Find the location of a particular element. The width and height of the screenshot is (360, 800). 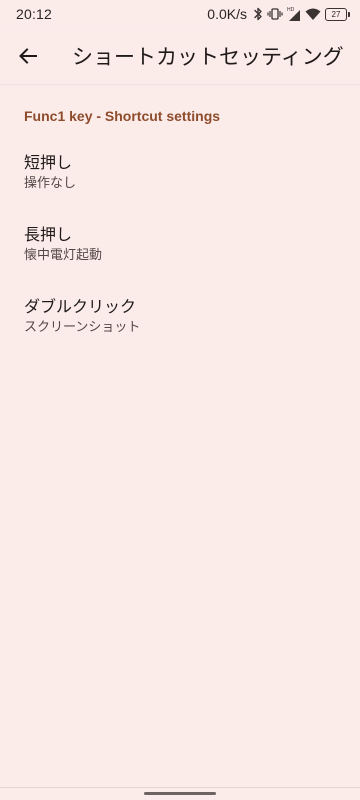

back-button is located at coordinates (28, 56).